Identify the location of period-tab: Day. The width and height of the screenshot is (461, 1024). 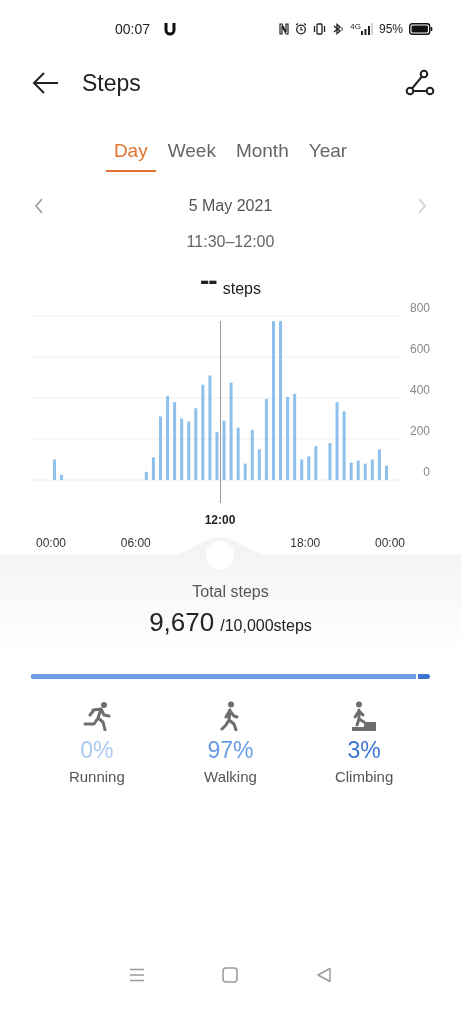
(130, 153).